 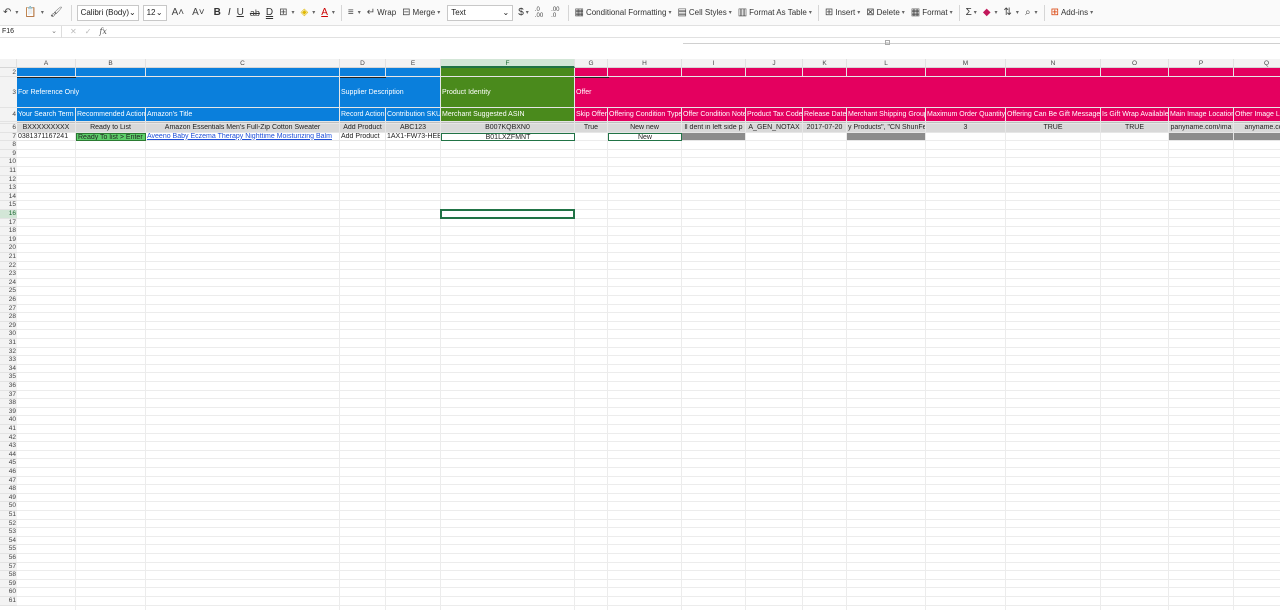 I want to click on column-title-k: Release Date, so click(x=825, y=115).